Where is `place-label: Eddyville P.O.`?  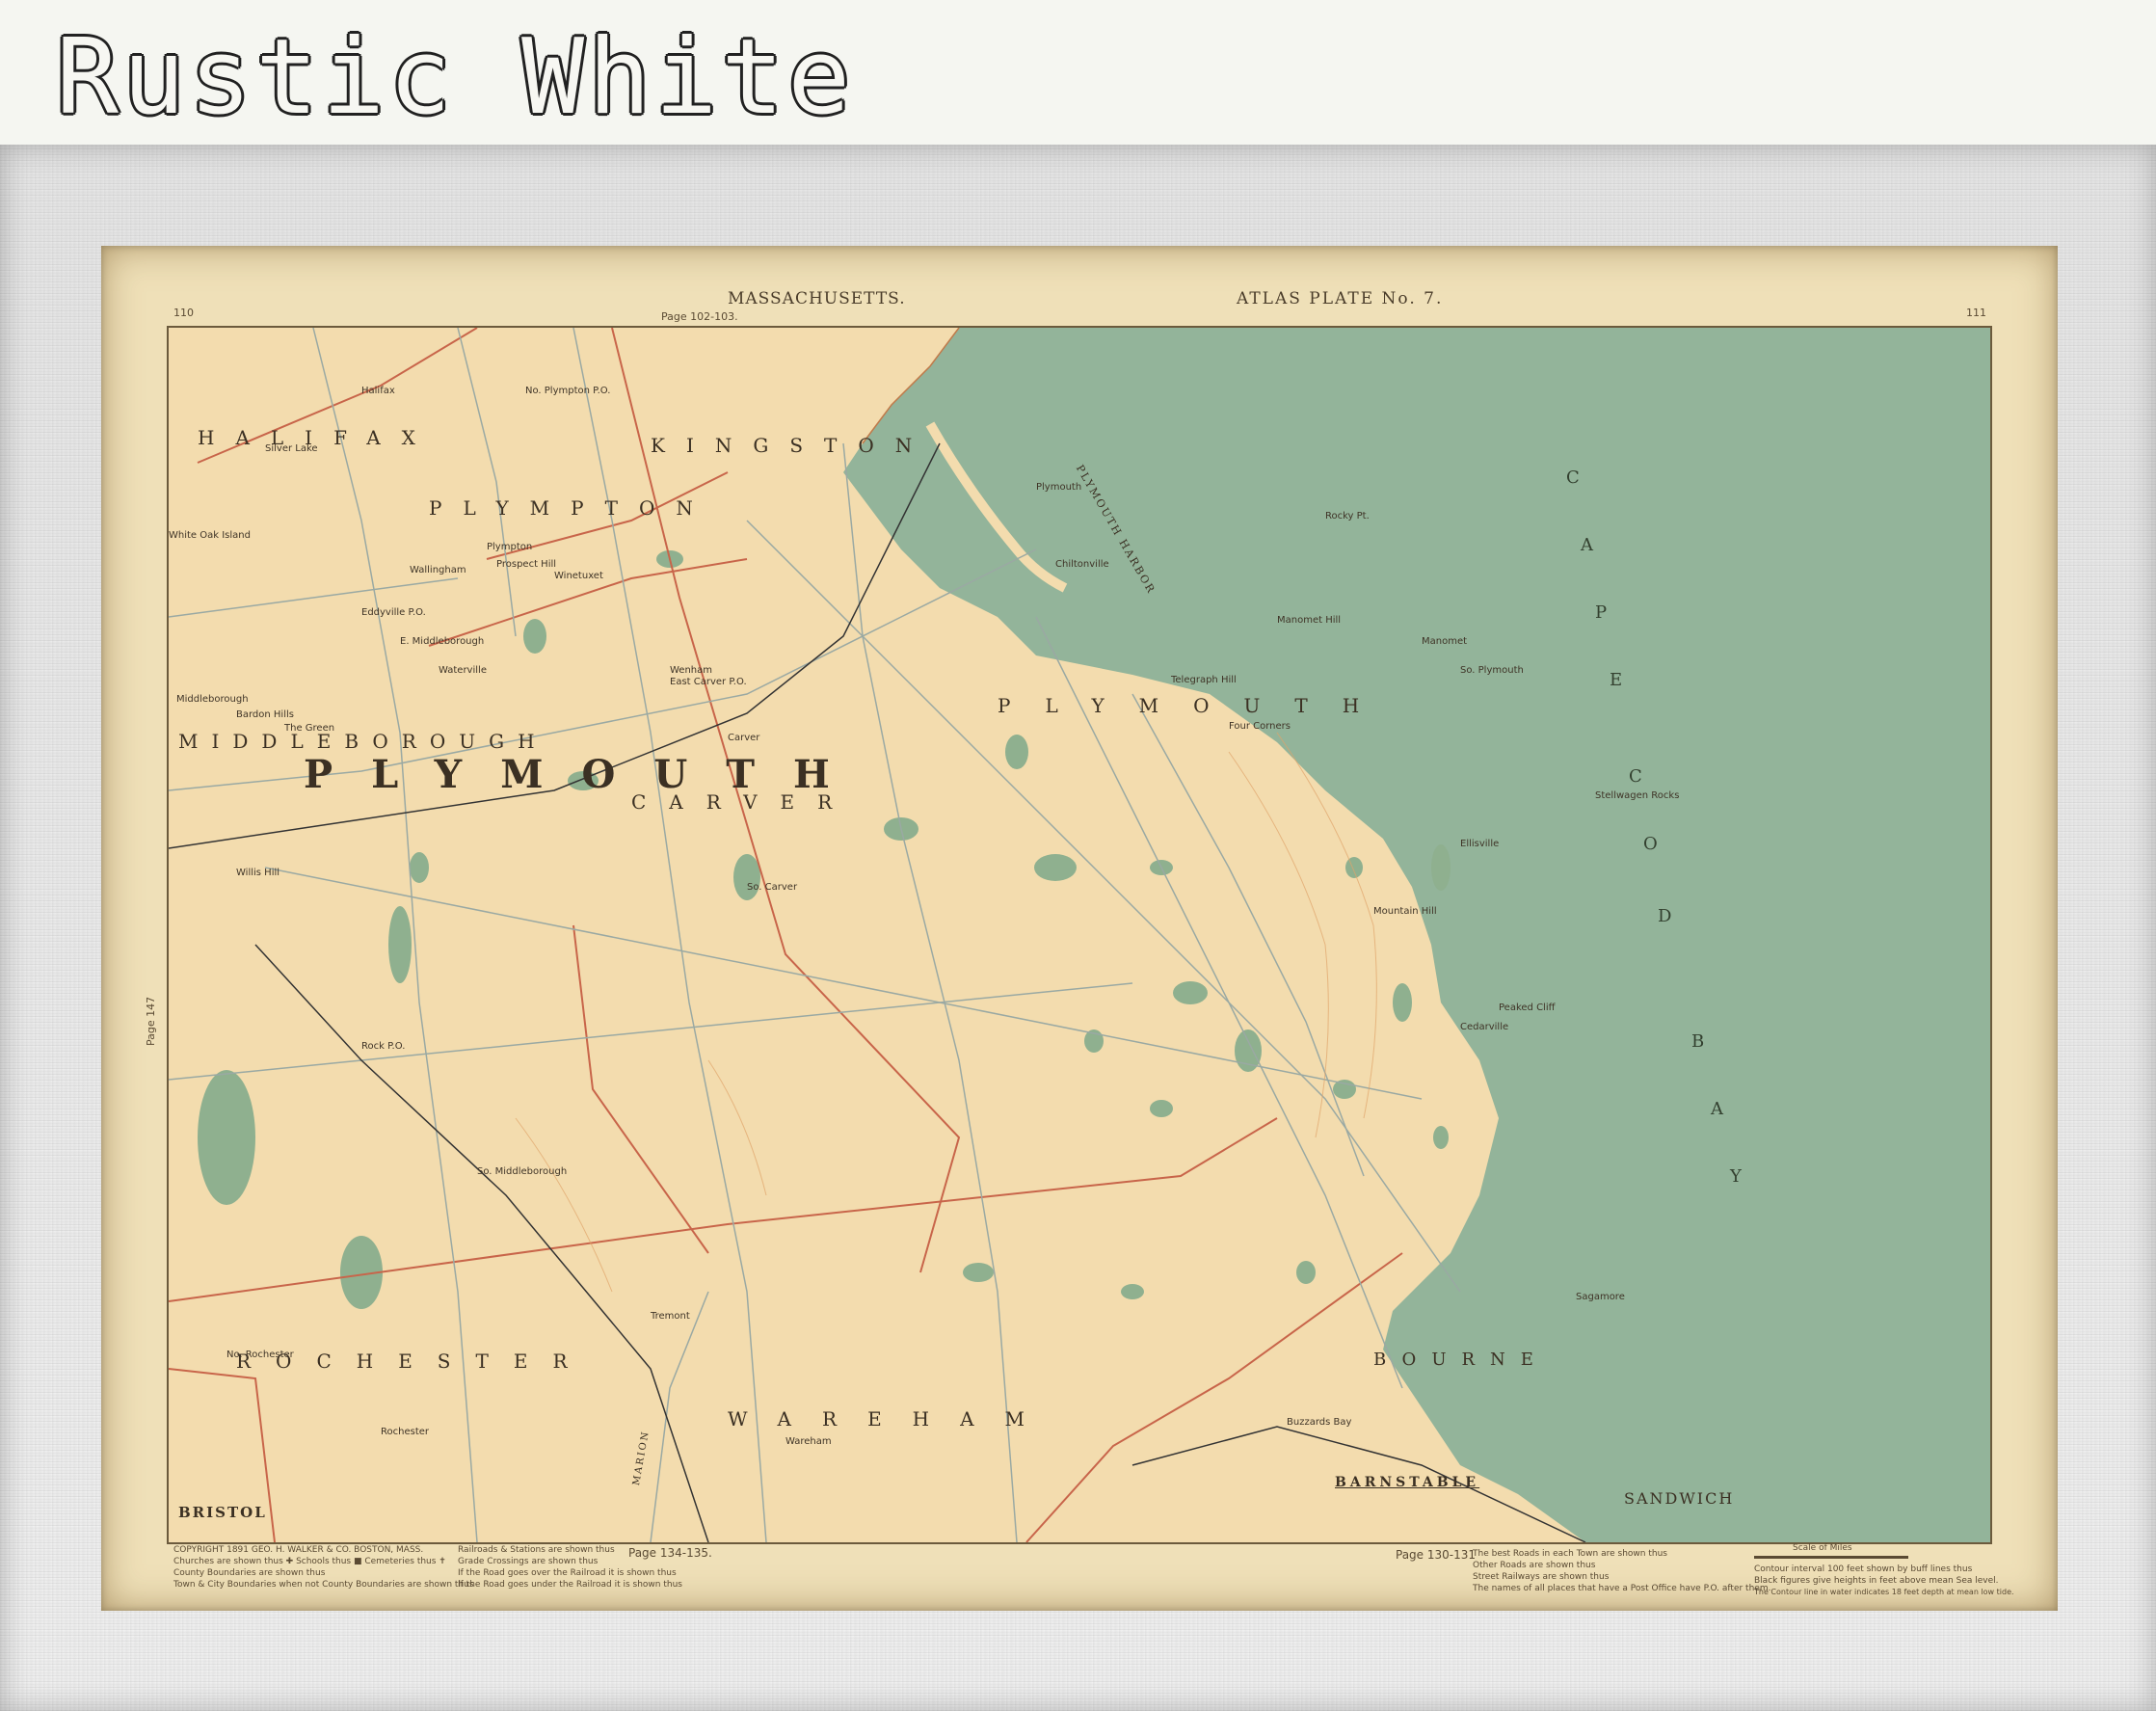 place-label: Eddyville P.O. is located at coordinates (393, 612).